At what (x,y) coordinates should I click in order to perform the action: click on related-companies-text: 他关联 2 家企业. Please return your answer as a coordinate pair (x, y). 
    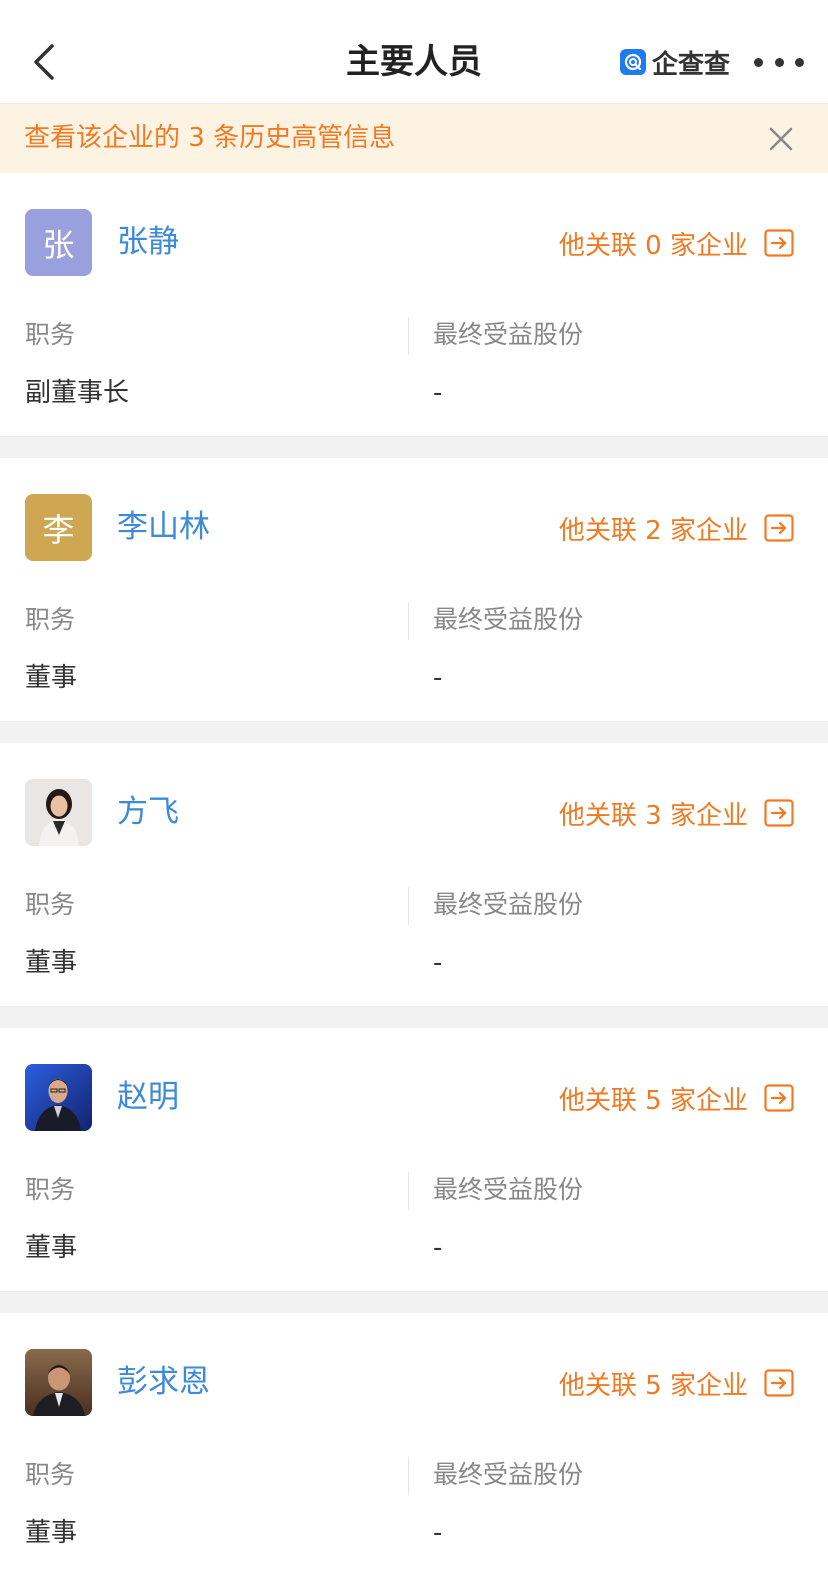
    Looking at the image, I should click on (653, 530).